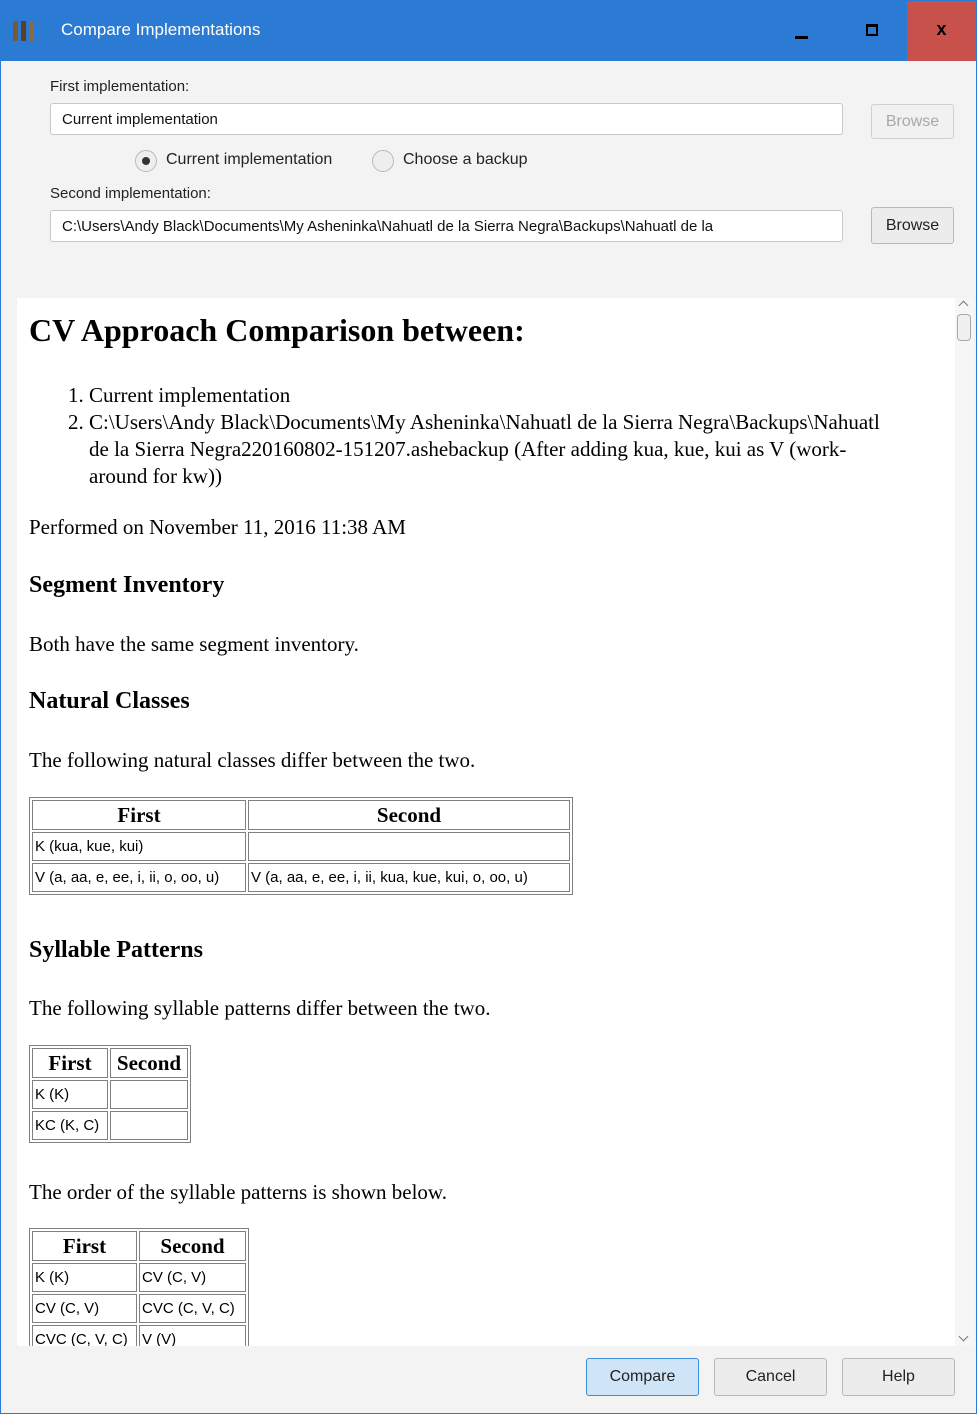 This screenshot has height=1414, width=977. I want to click on syllable-patterns-table: First Second K (K) KC (K, C), so click(110, 1094).